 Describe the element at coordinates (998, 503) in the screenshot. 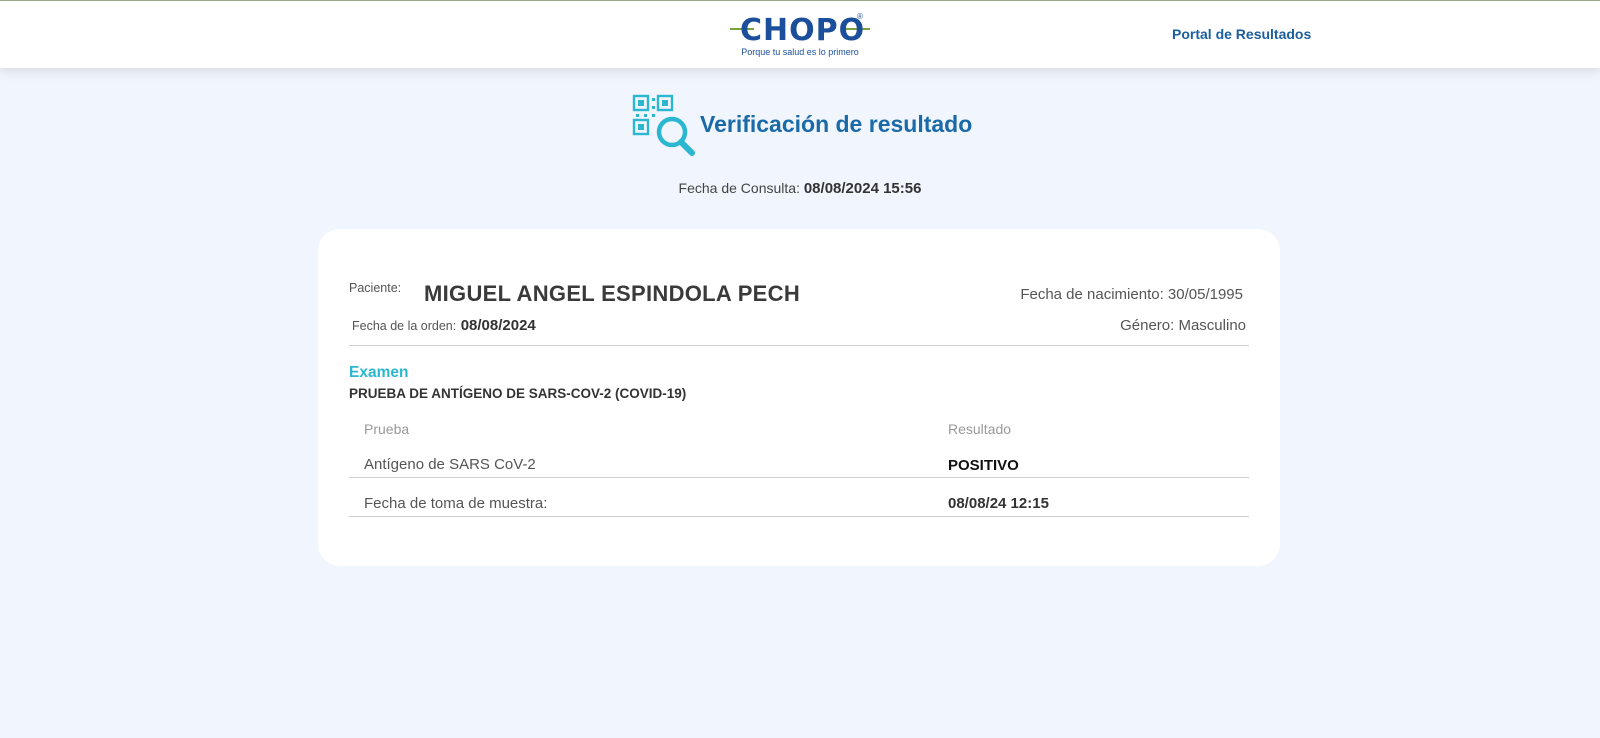

I see `sample-date-value: 08/08/24 12:15` at that location.